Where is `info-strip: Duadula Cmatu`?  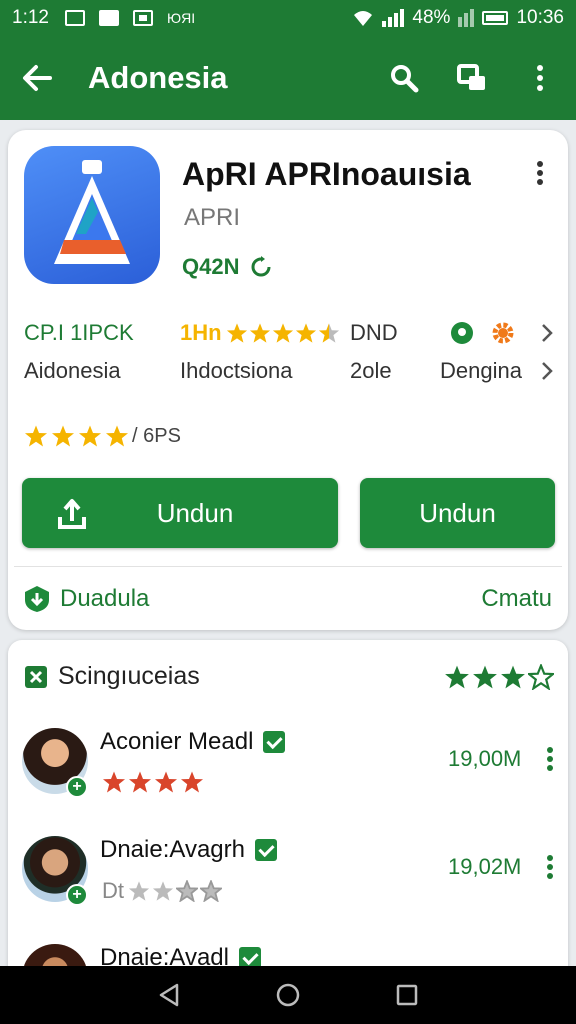 info-strip: Duadula Cmatu is located at coordinates (288, 598).